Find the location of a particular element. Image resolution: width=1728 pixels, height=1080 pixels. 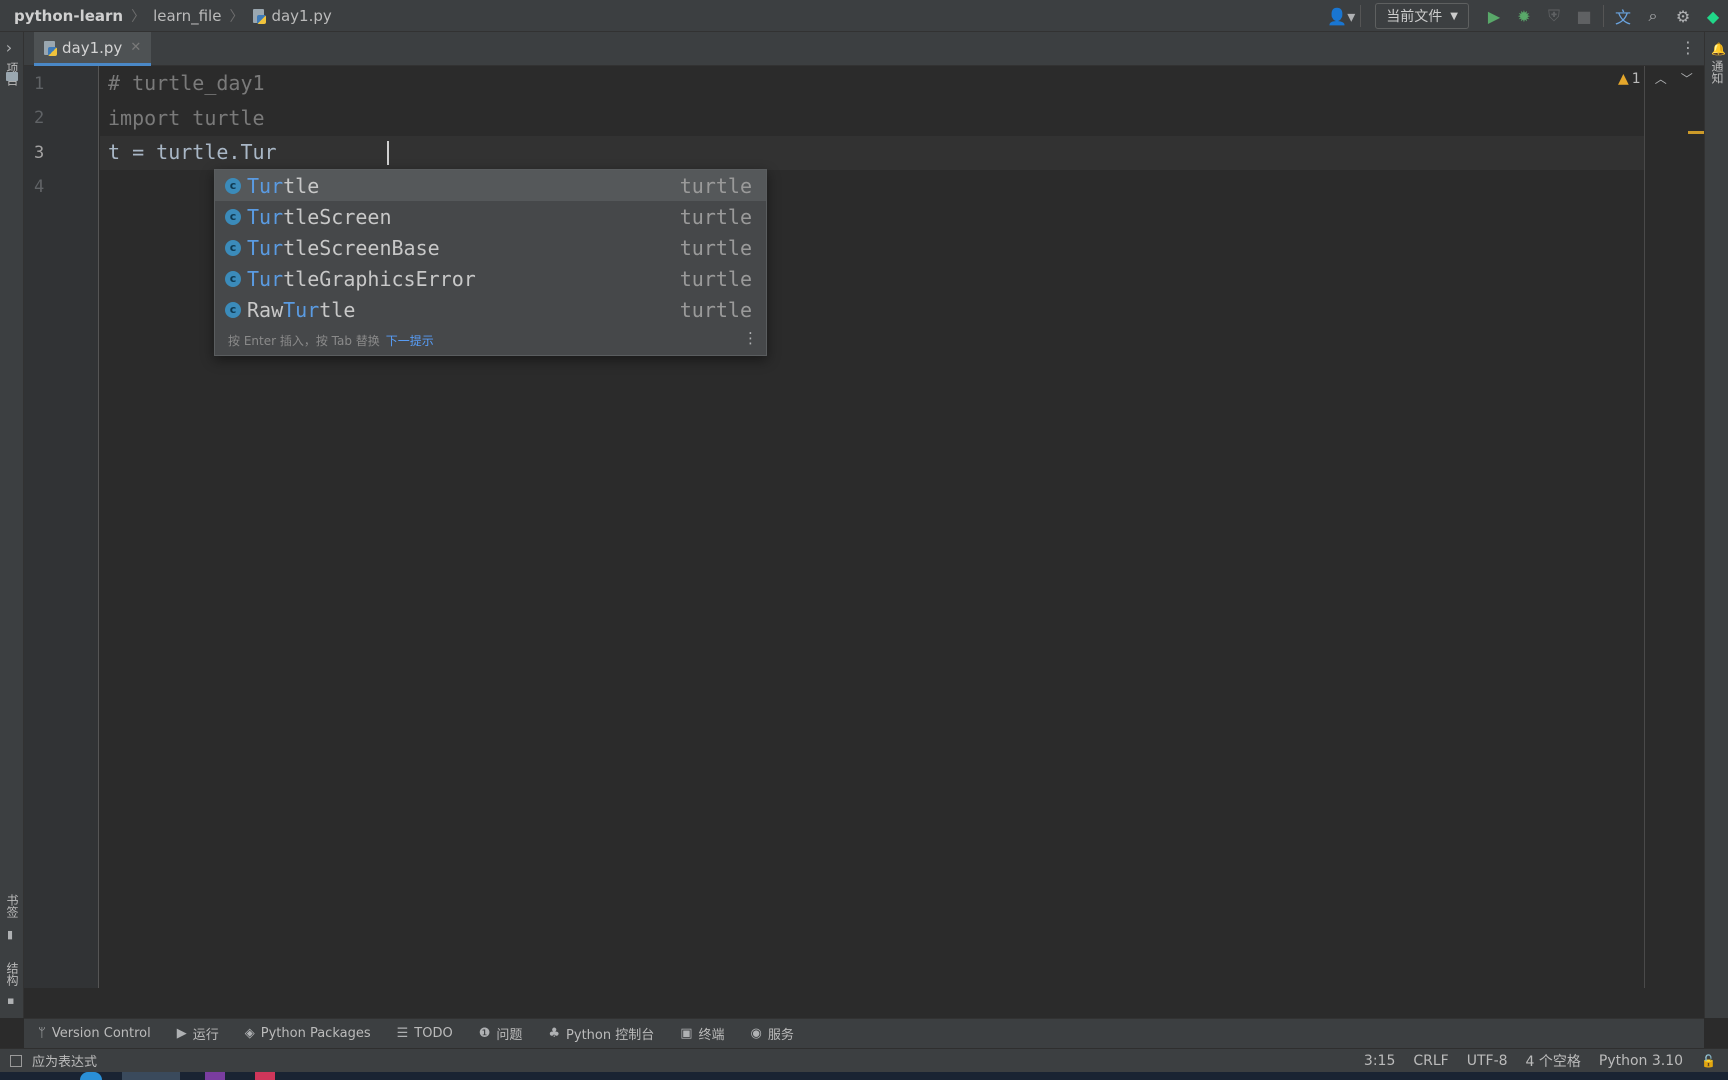

search-icon: ⌕ is located at coordinates (1653, 16).